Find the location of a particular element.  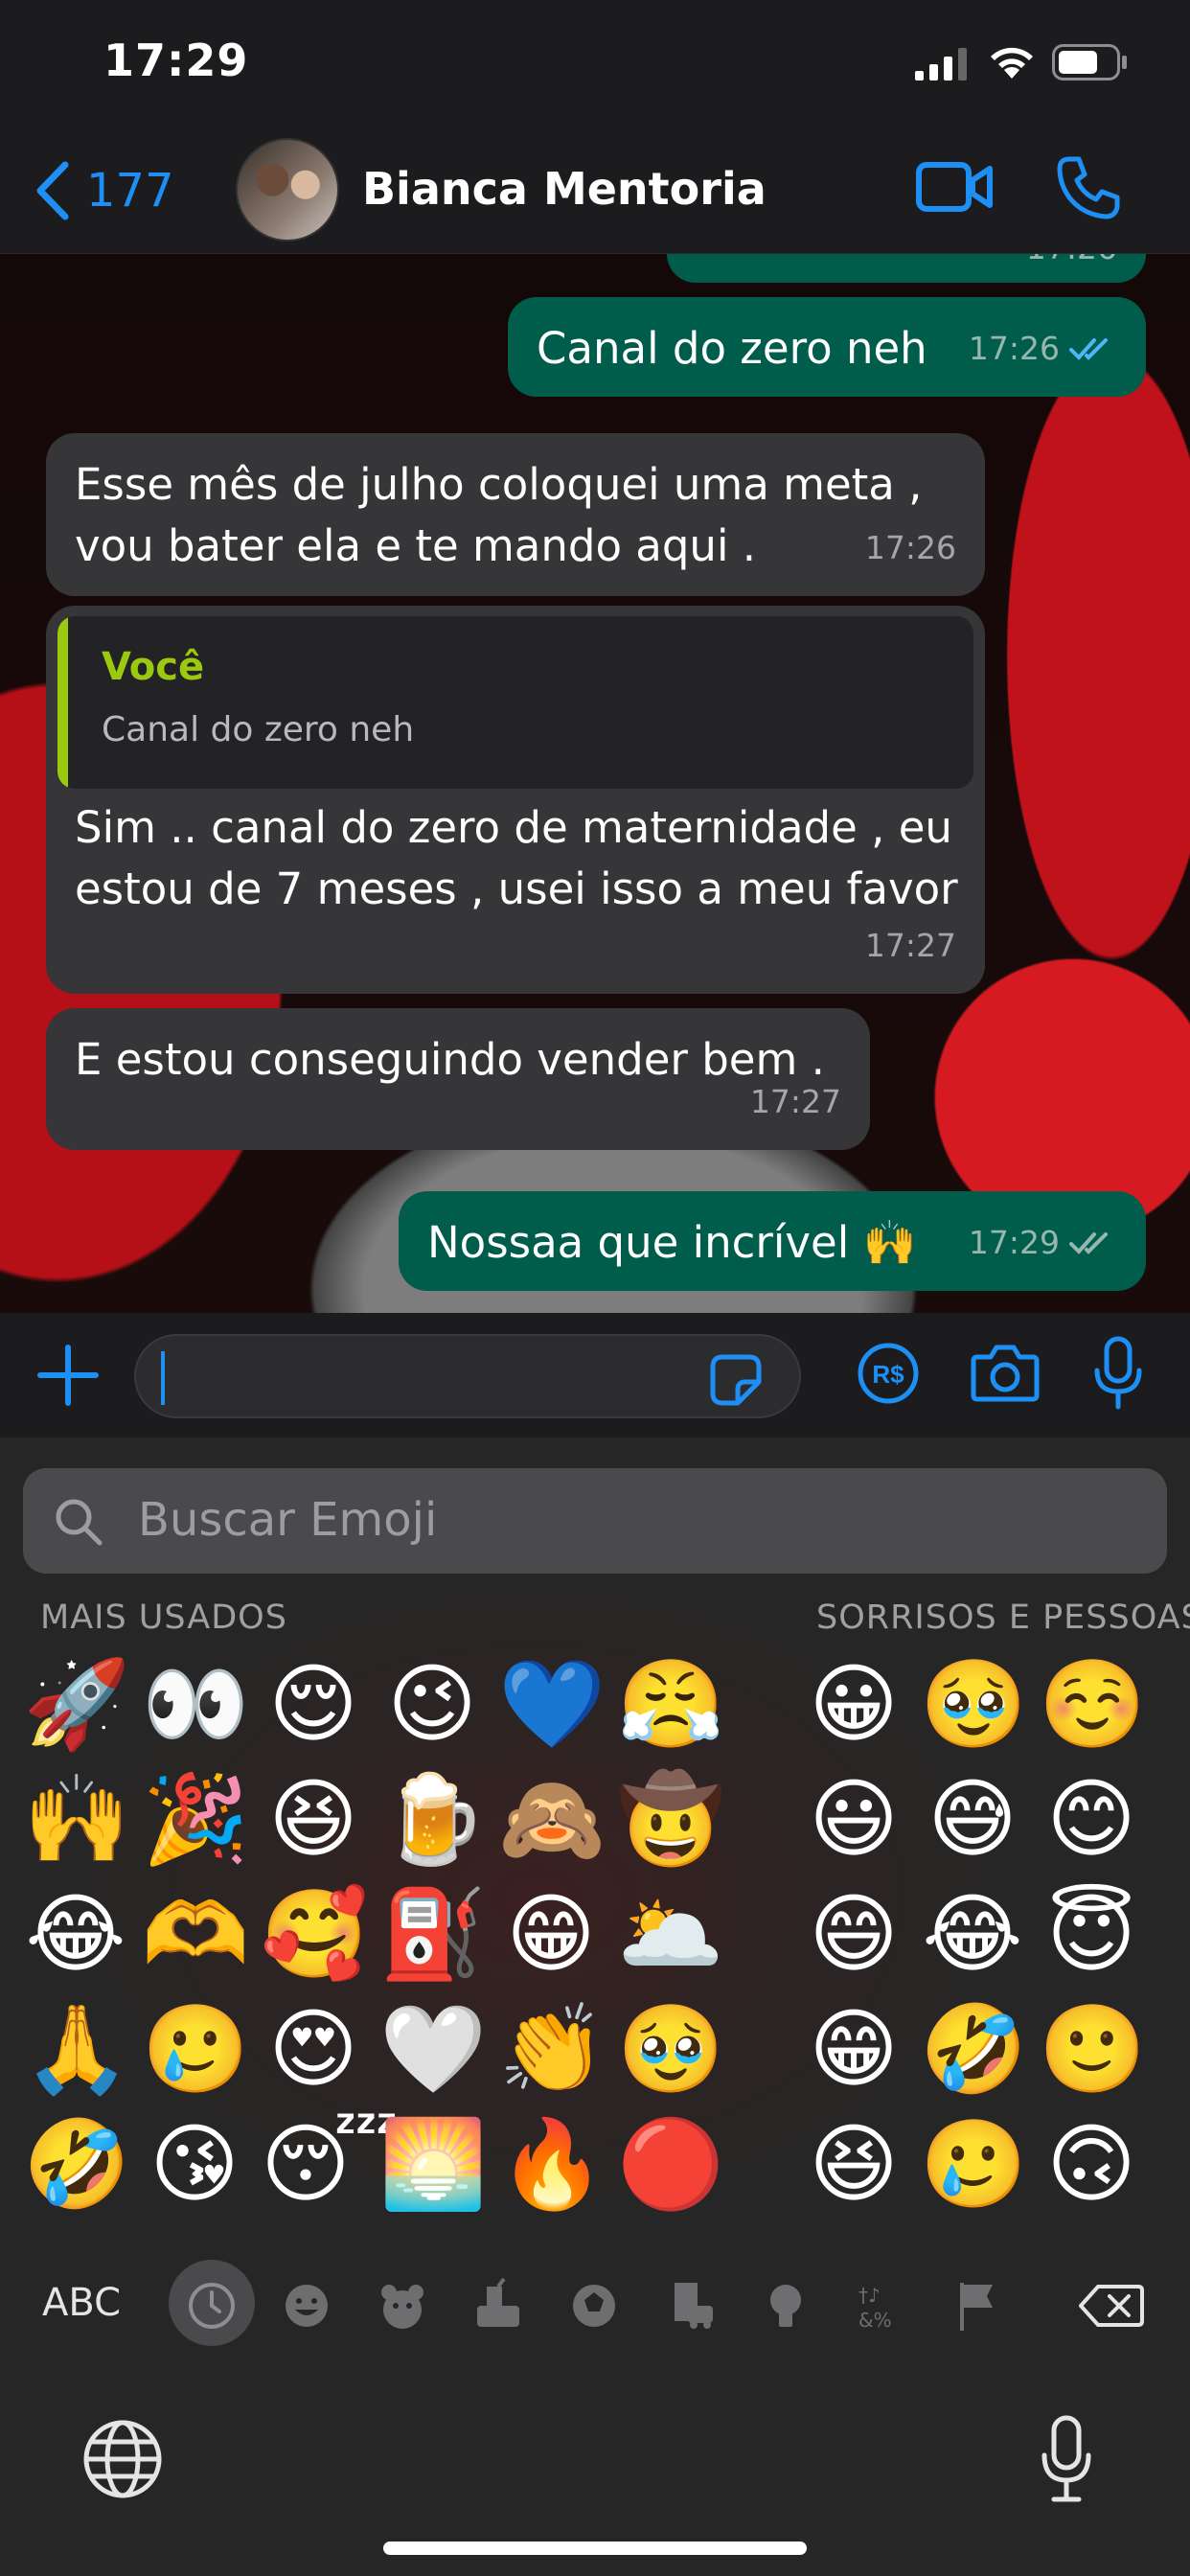

contact-avatar is located at coordinates (287, 190).